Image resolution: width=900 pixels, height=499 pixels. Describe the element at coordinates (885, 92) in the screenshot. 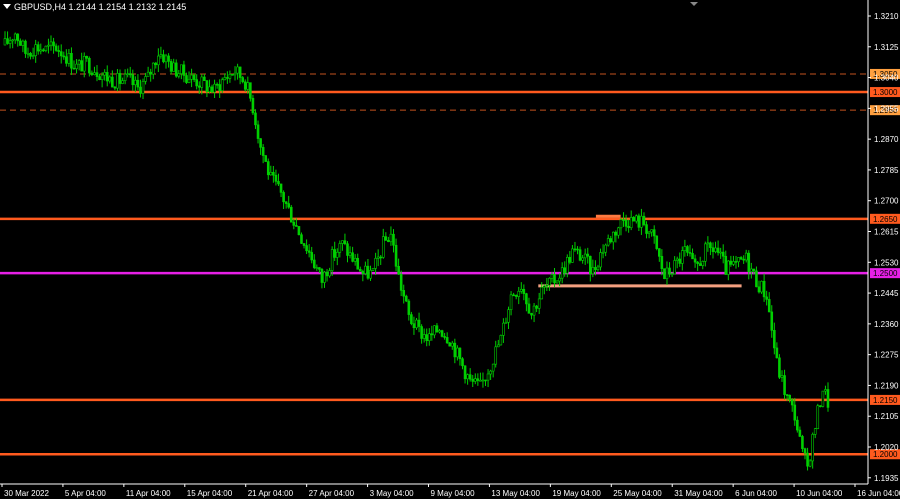

I see `level-price-label: 1.3000` at that location.